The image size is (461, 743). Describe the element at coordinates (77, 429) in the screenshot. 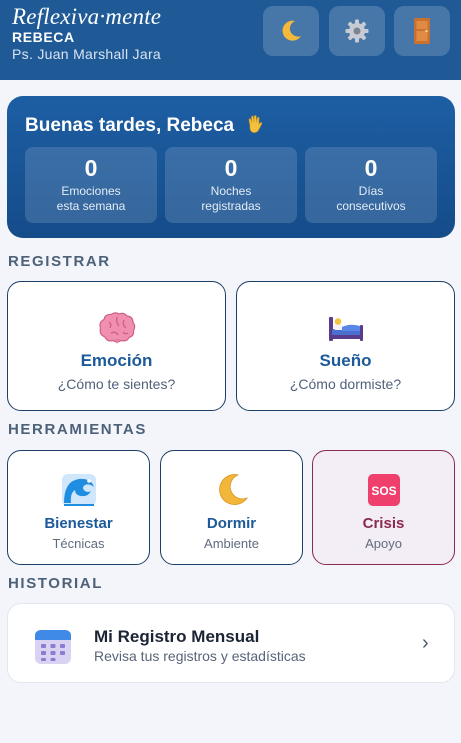

I see `section-title-tools: HERRAMIENTAS` at that location.